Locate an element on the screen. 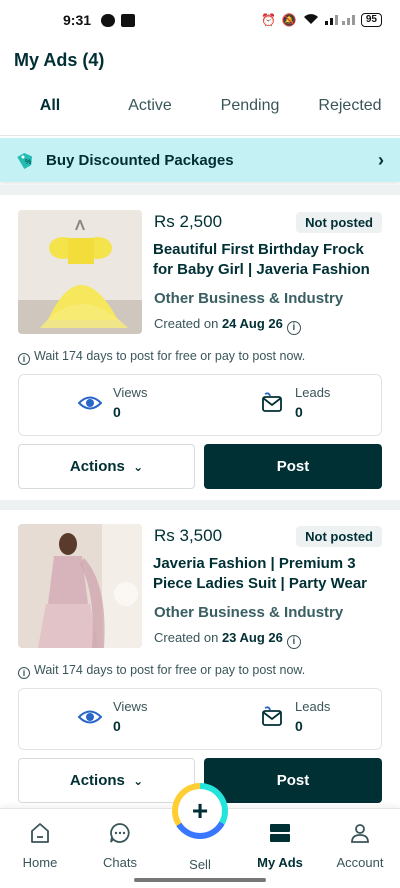 The width and height of the screenshot is (400, 888). chevron-right-icon: › is located at coordinates (381, 159).